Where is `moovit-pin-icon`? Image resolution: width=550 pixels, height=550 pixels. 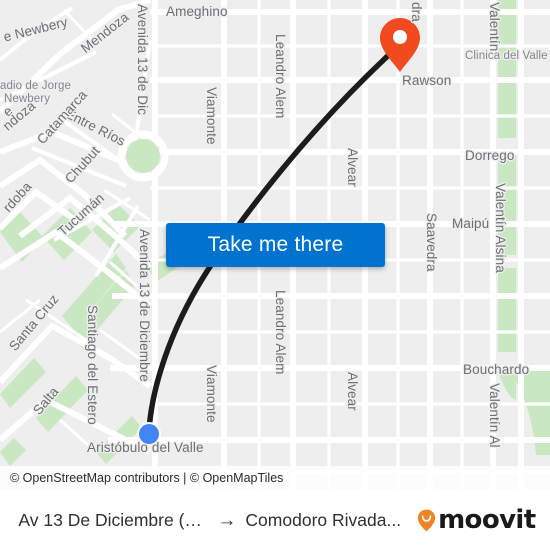
moovit-pin-icon is located at coordinates (426, 520).